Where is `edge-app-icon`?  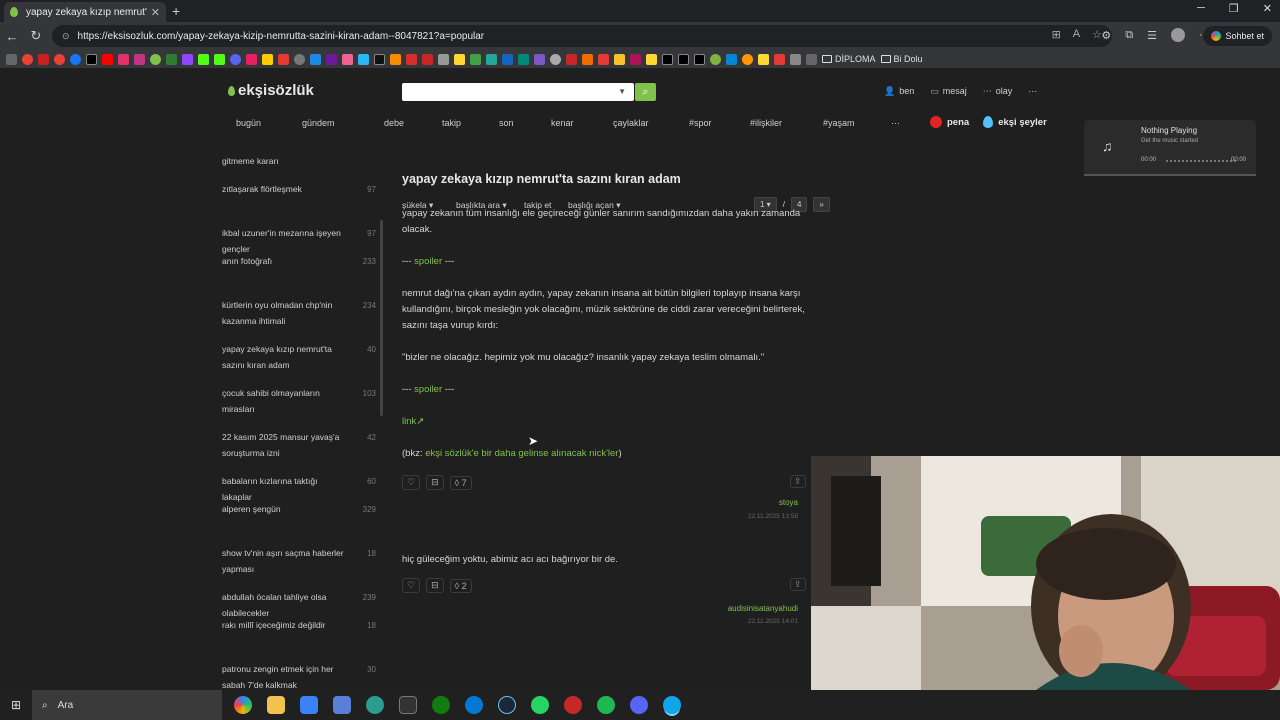 edge-app-icon is located at coordinates (375, 705).